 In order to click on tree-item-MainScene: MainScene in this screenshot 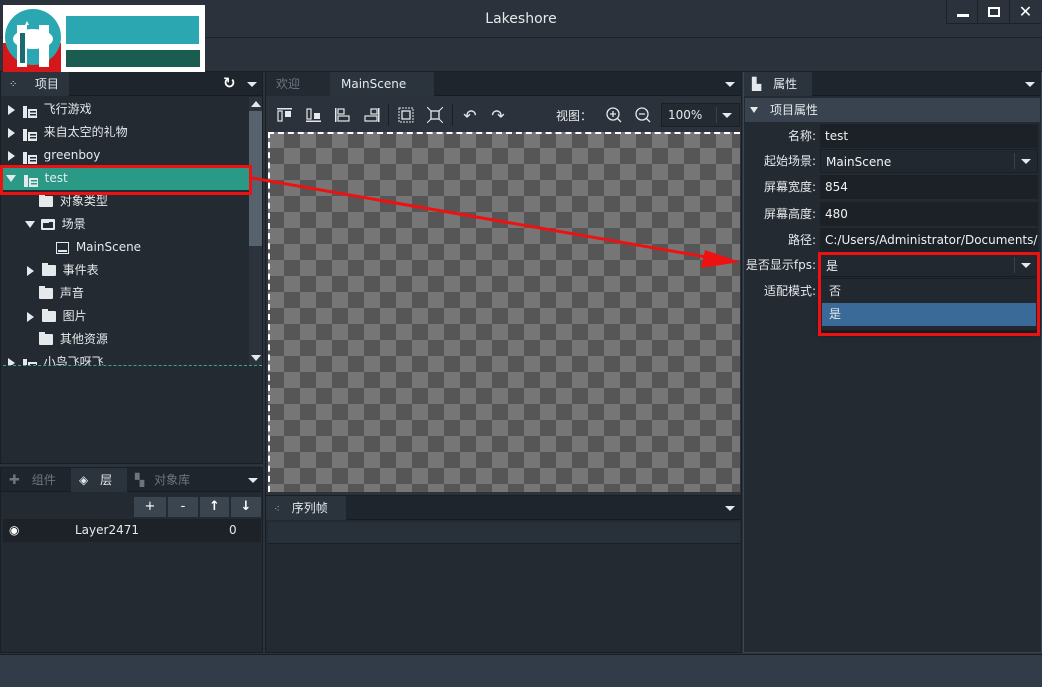, I will do `click(98, 247)`.